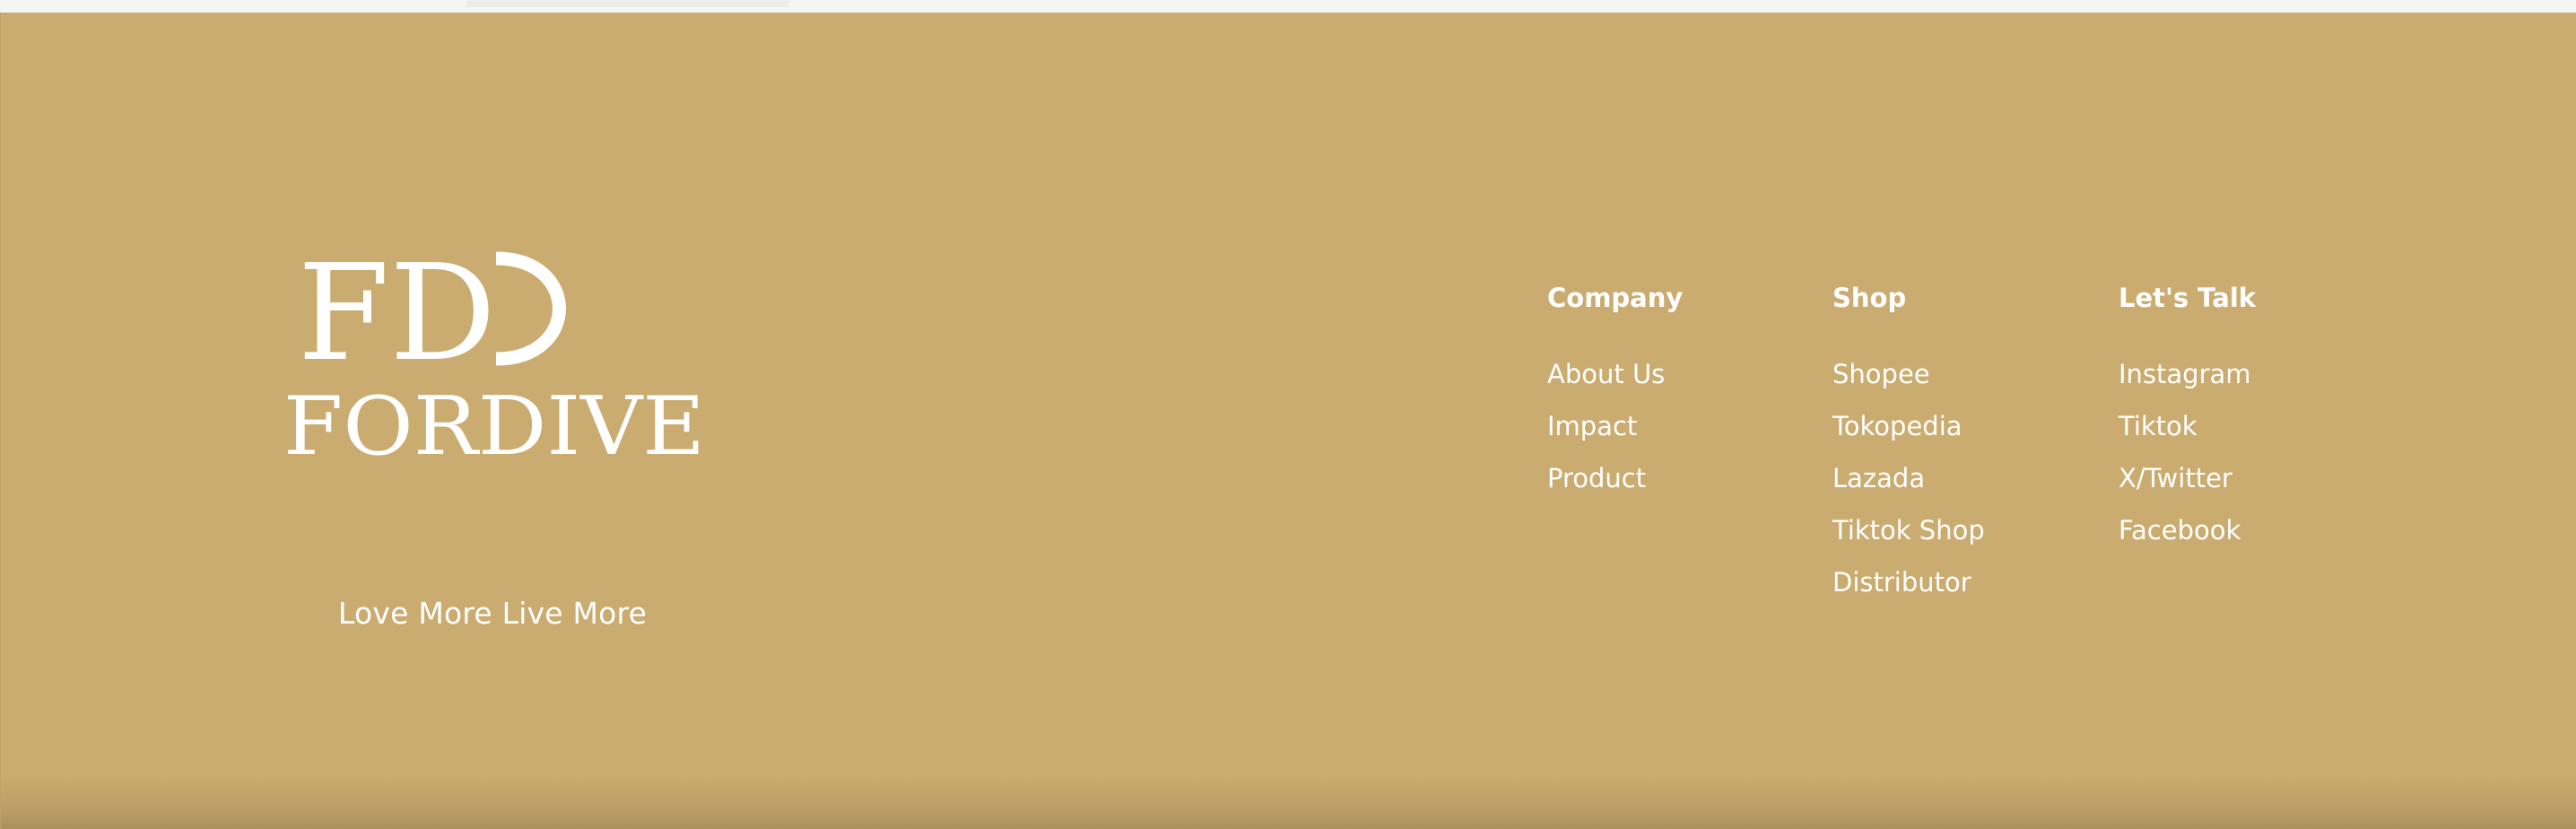 The width and height of the screenshot is (2576, 829). I want to click on link-instagram: Instagram, so click(2253, 374).